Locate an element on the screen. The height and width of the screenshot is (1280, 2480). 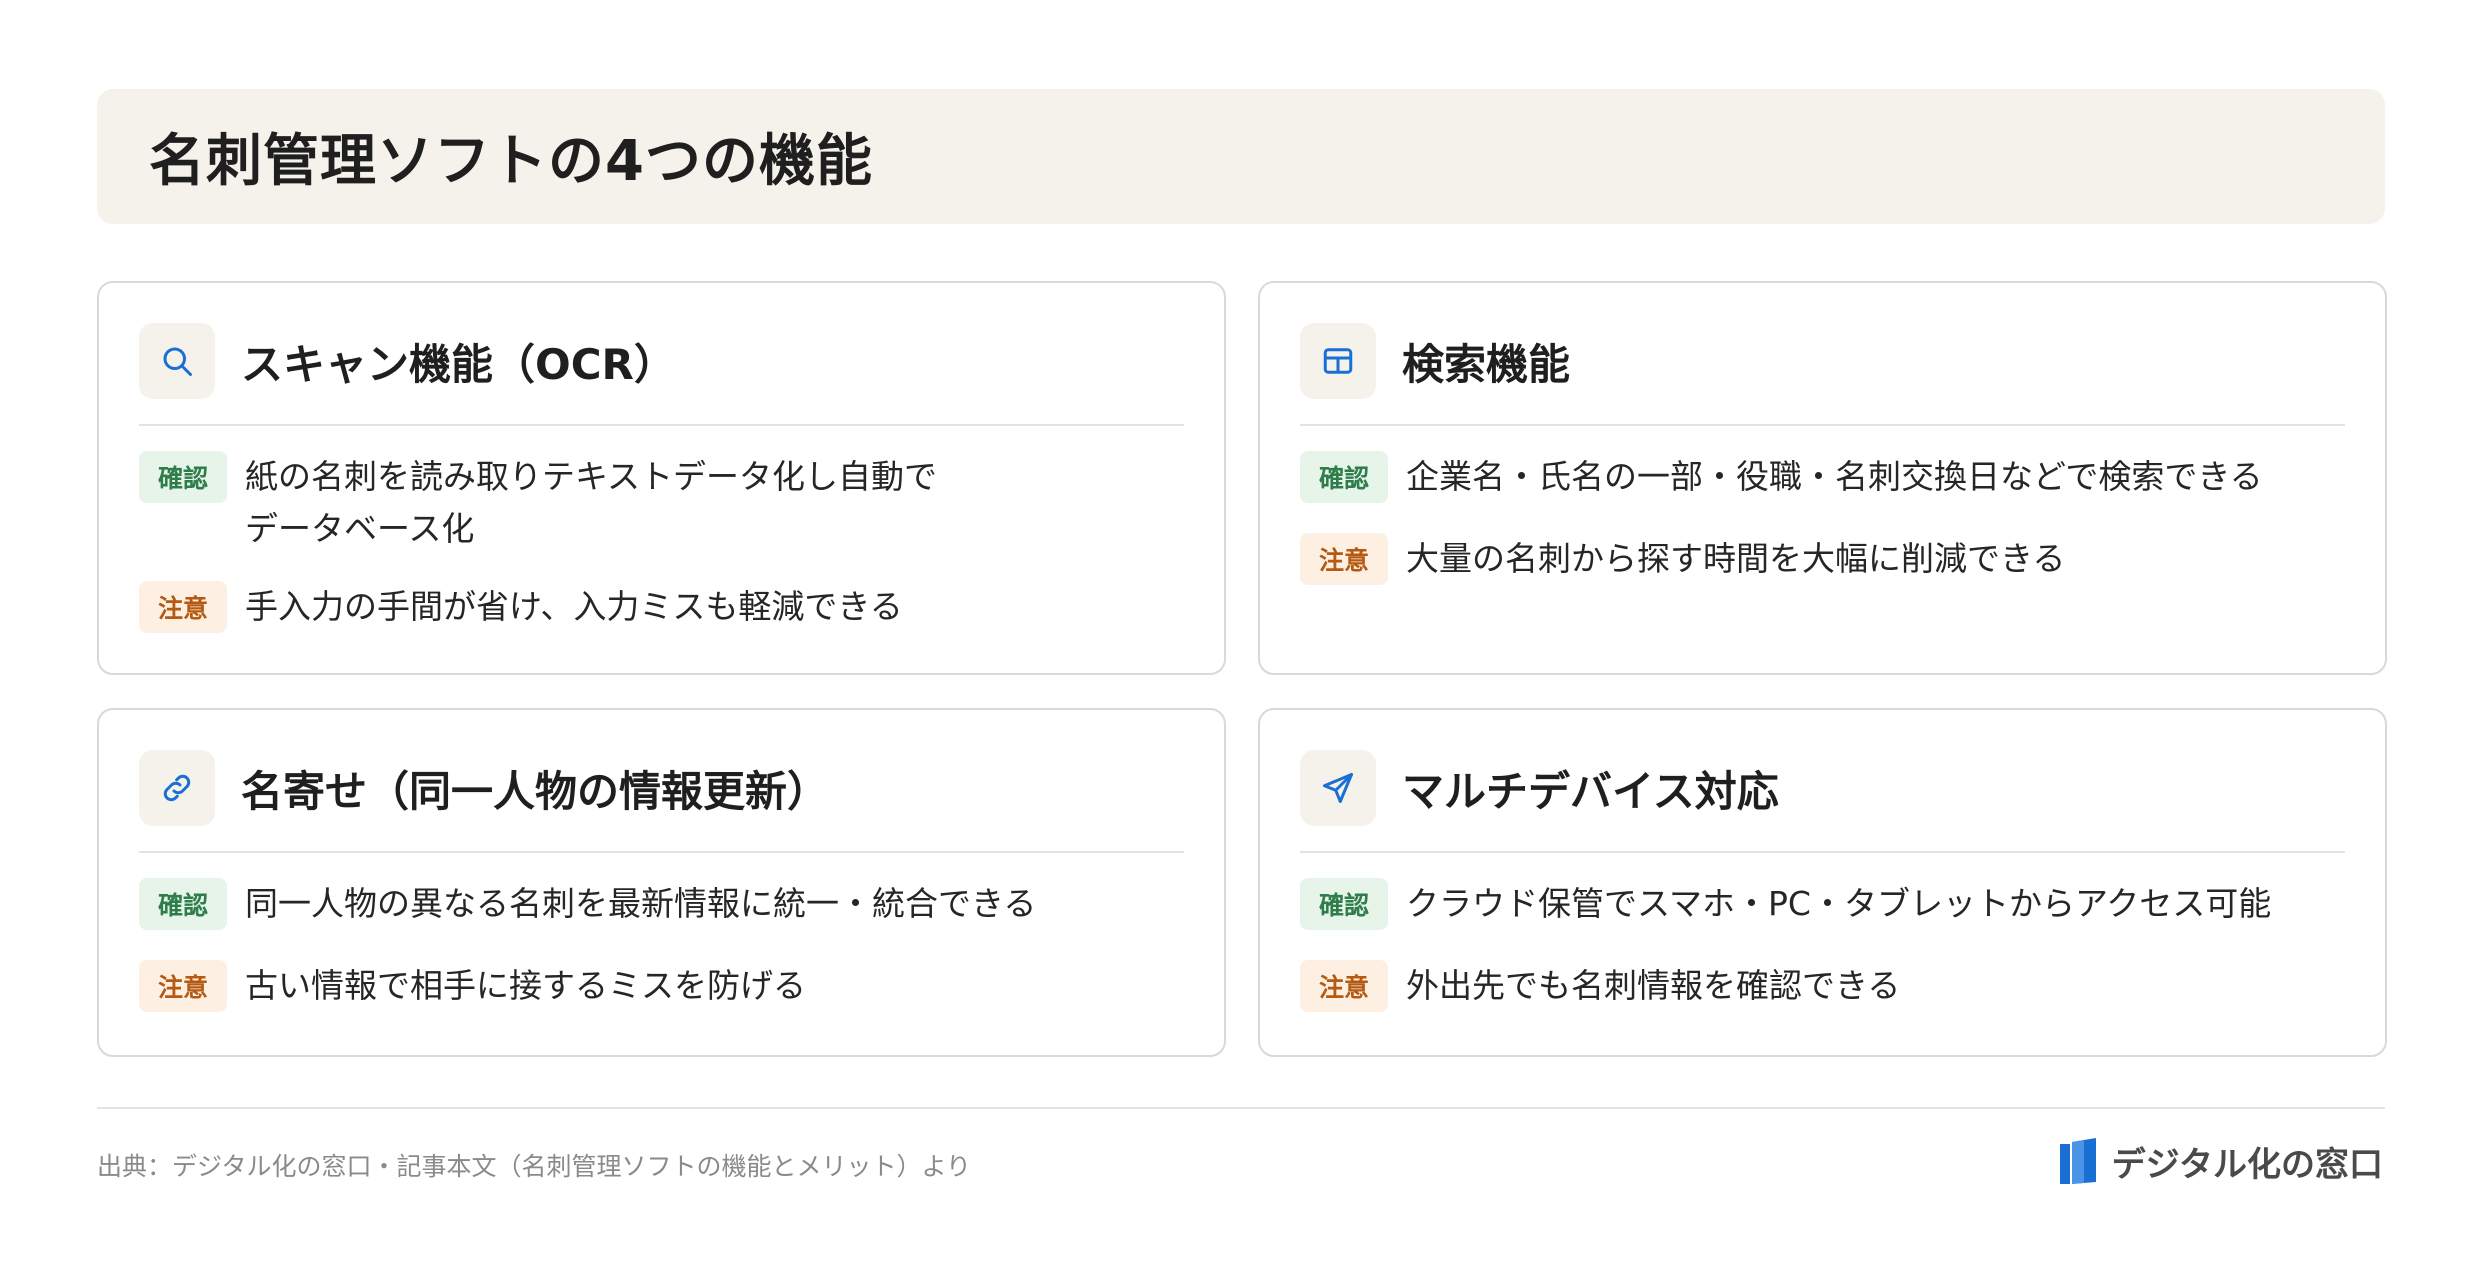
confirm-row: 確認 同一人物の異なる名刺を最新情報に統一・統合できる is located at coordinates (661, 904).